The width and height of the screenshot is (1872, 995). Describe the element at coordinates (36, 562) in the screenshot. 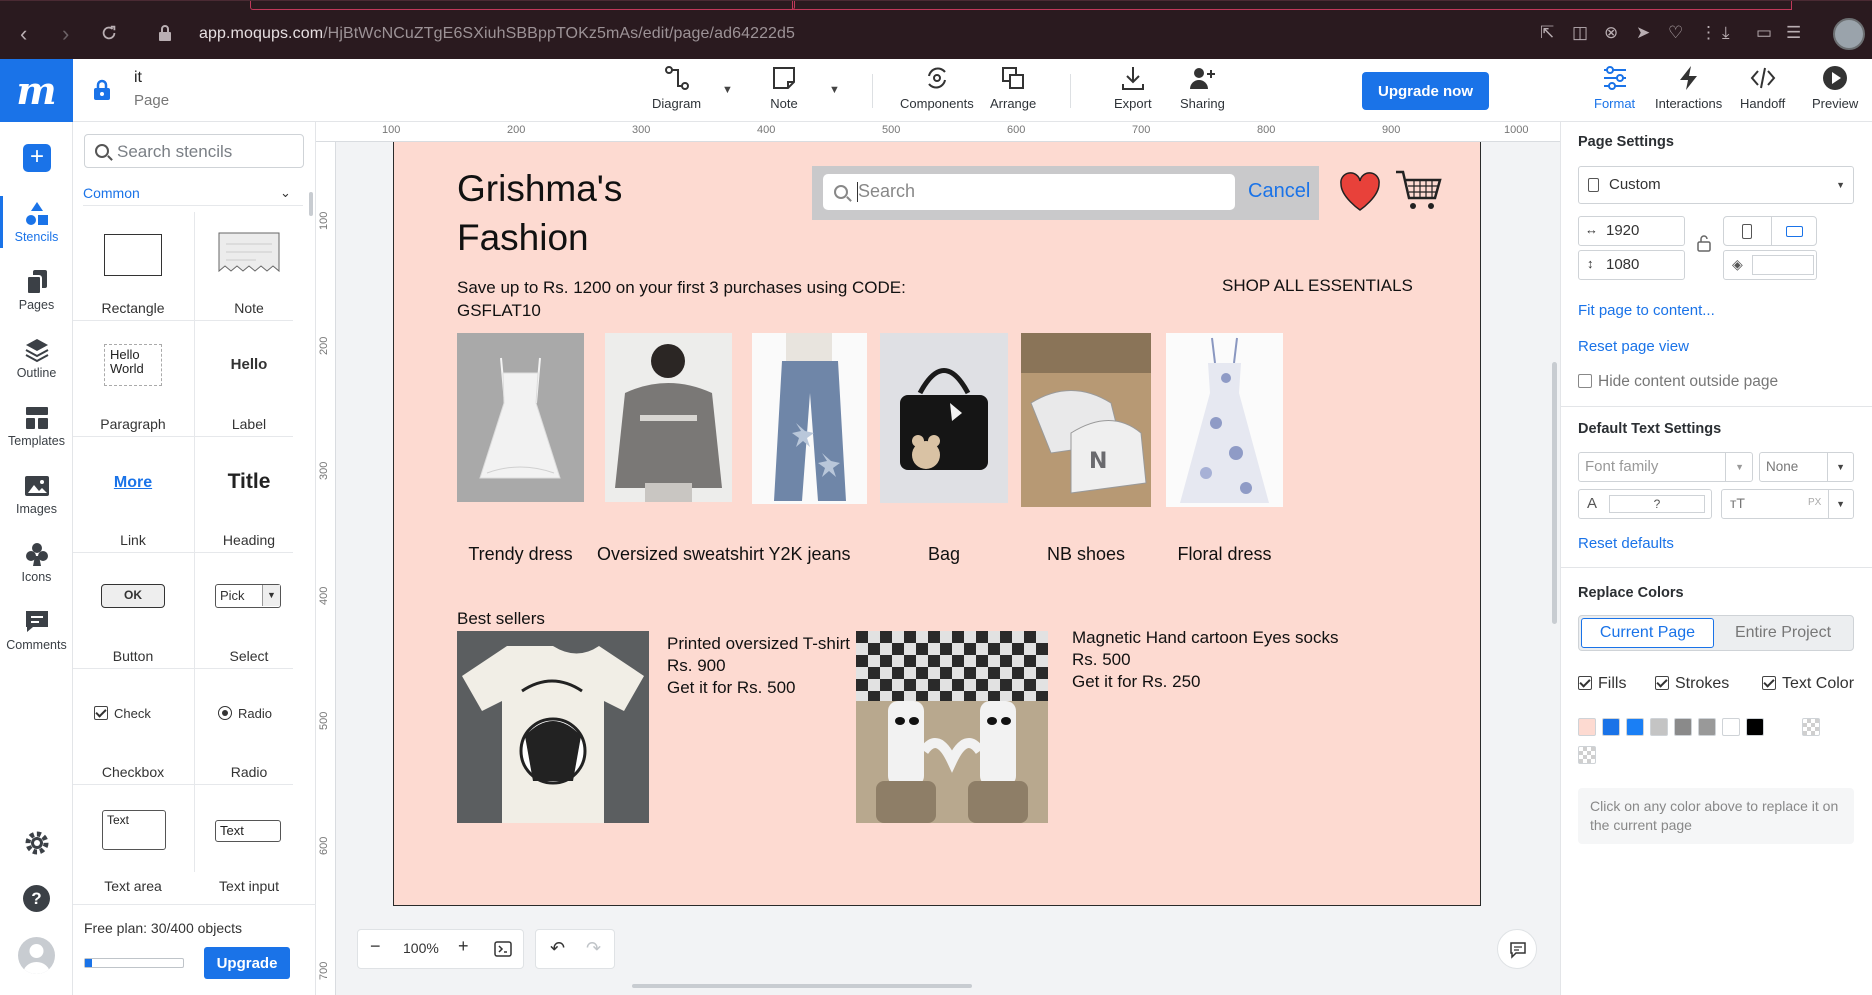

I see `rail-item-icons: Icons` at that location.